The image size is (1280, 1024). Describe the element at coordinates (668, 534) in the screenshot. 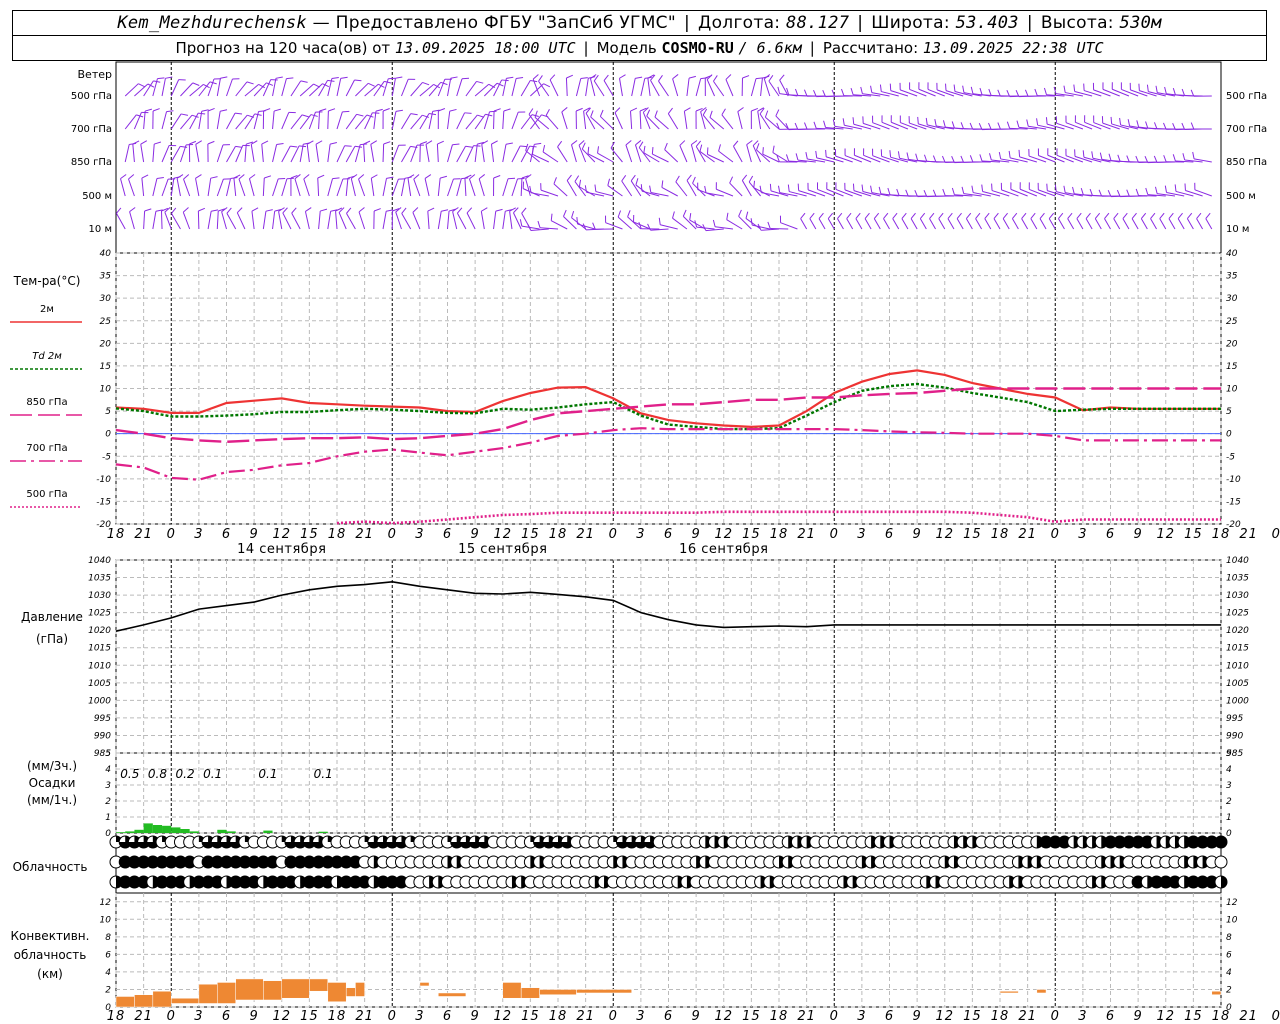

I see `temp-xtick: 6` at that location.